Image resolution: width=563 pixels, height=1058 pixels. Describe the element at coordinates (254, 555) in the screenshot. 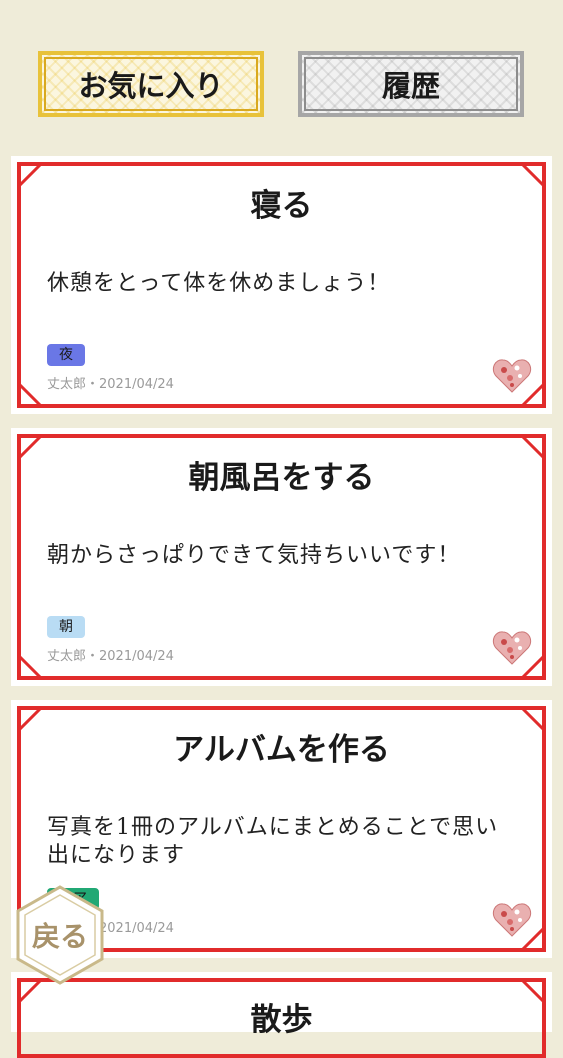

I see `card-description: 朝からさっぱりできて気持ちいいです！` at that location.